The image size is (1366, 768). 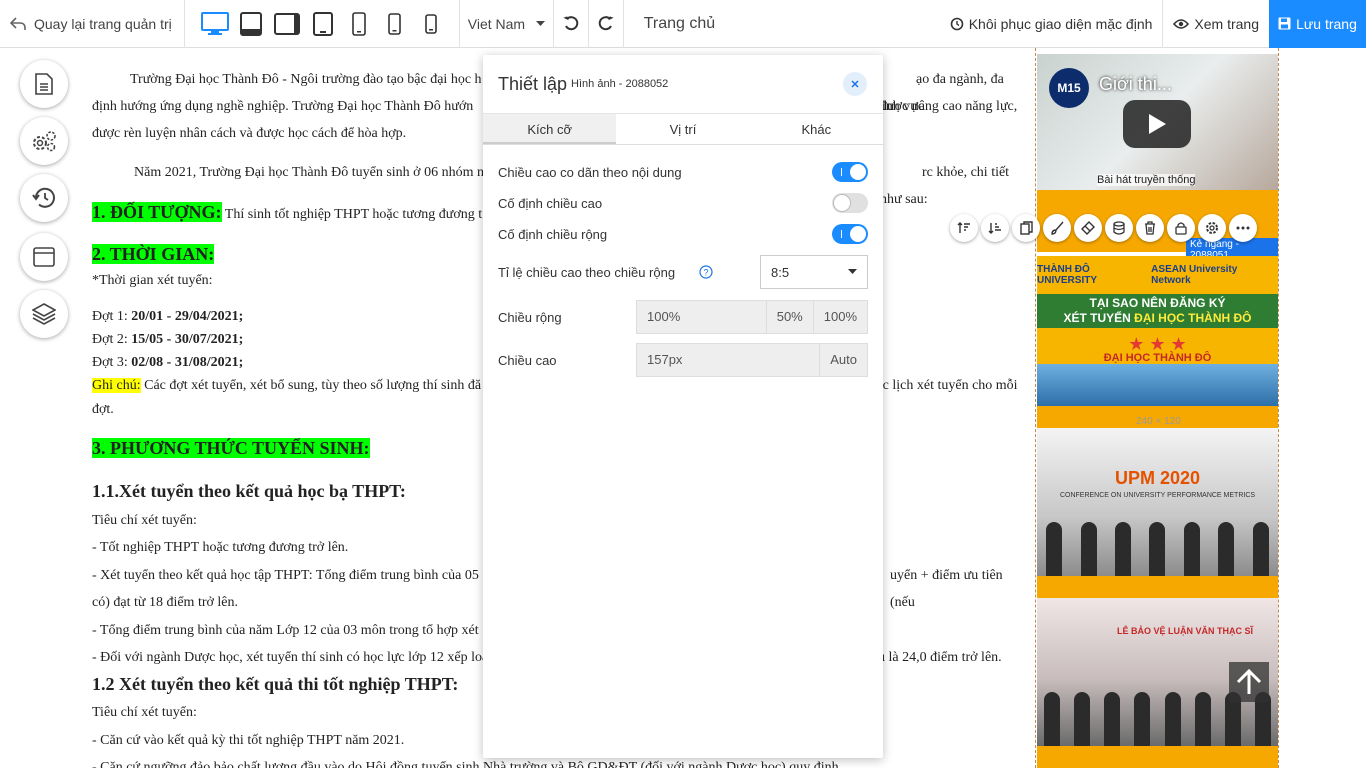 I want to click on restore-label: Khôi phục giao diện mặc định, so click(x=1060, y=23).